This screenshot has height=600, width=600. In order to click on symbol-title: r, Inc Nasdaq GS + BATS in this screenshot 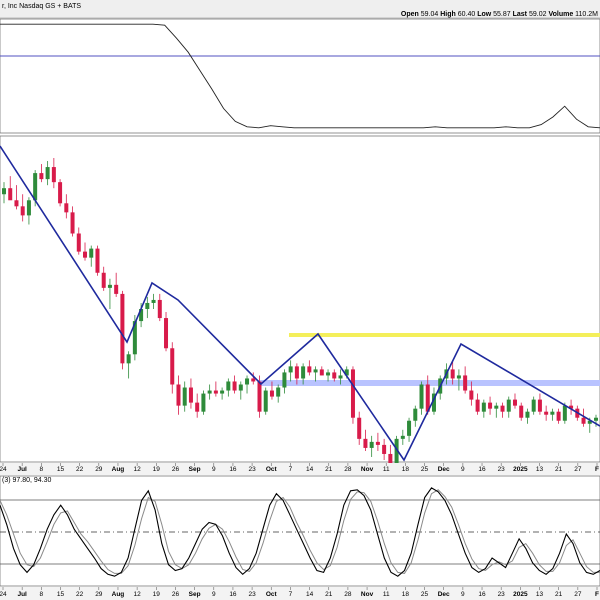, I will do `click(41, 6)`.